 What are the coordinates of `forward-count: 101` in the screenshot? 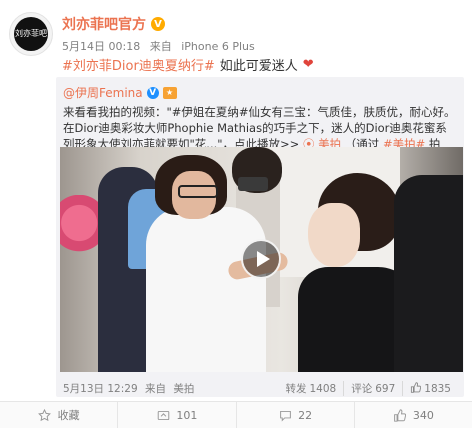 It's located at (187, 415).